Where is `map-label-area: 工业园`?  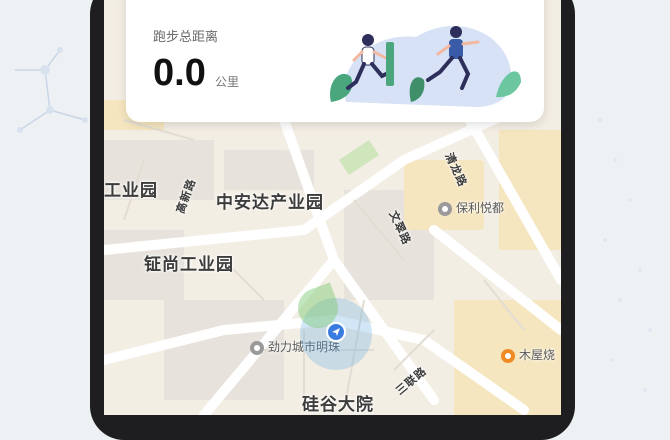 map-label-area: 工业园 is located at coordinates (131, 190).